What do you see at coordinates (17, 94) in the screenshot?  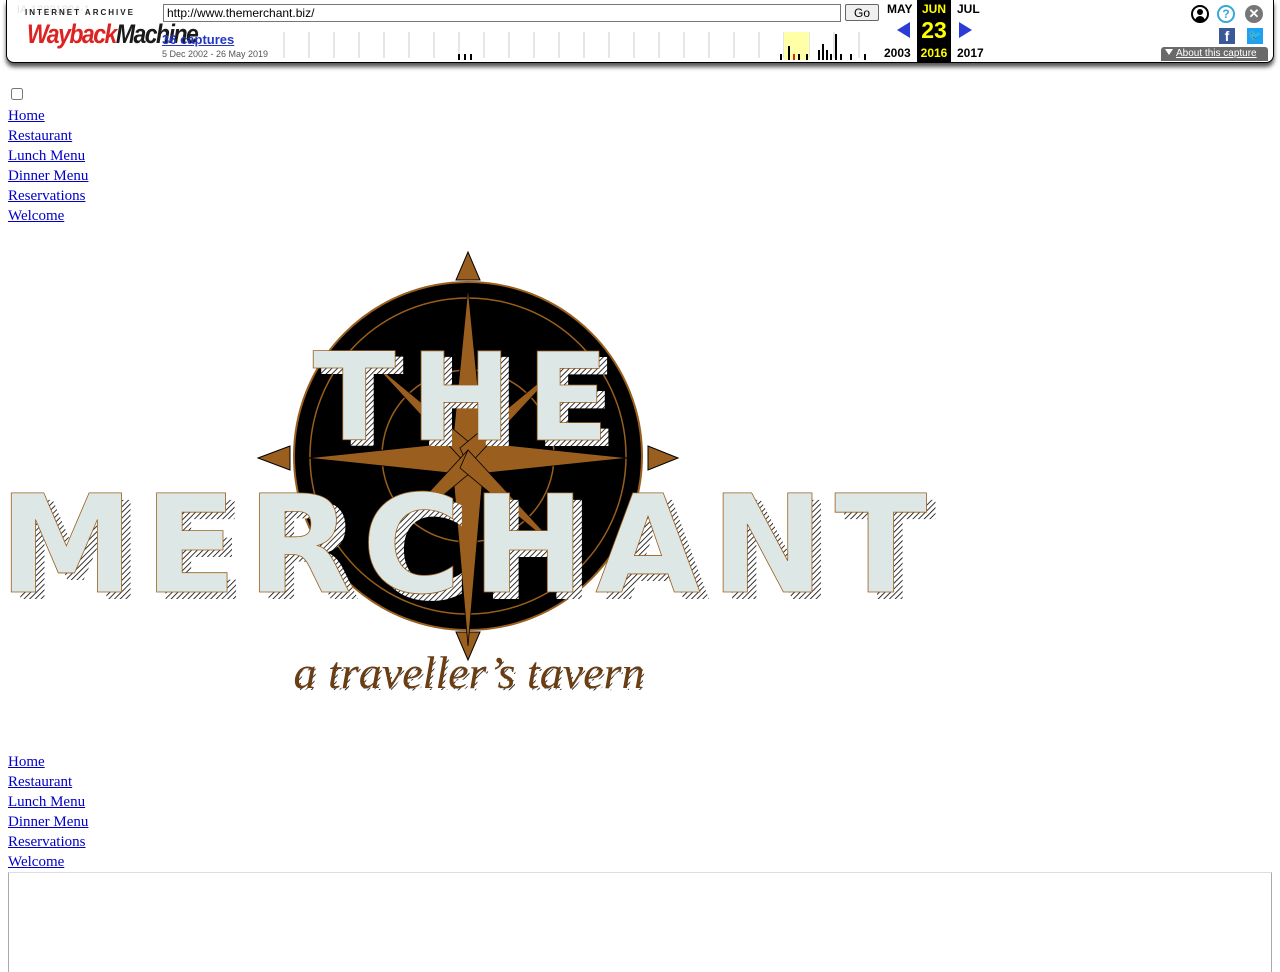 I see `nav-toggle-checkbox` at bounding box center [17, 94].